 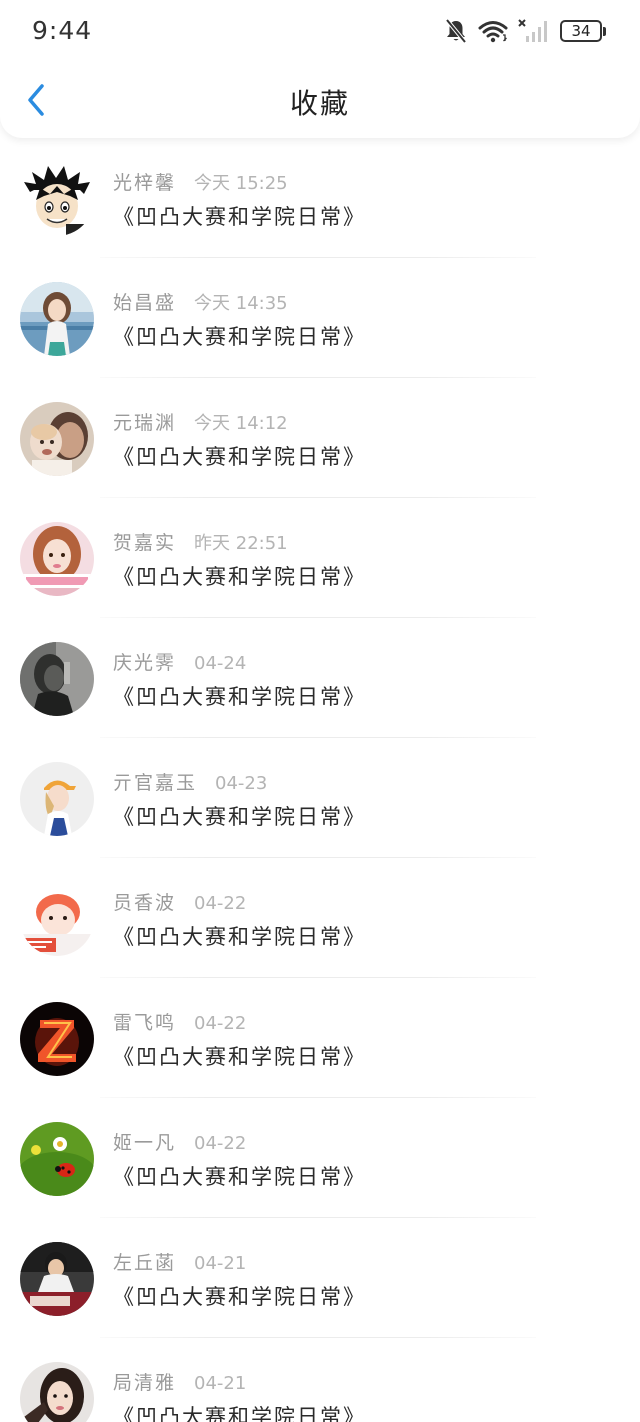 I want to click on user-name: 姬一凡, so click(x=145, y=1143).